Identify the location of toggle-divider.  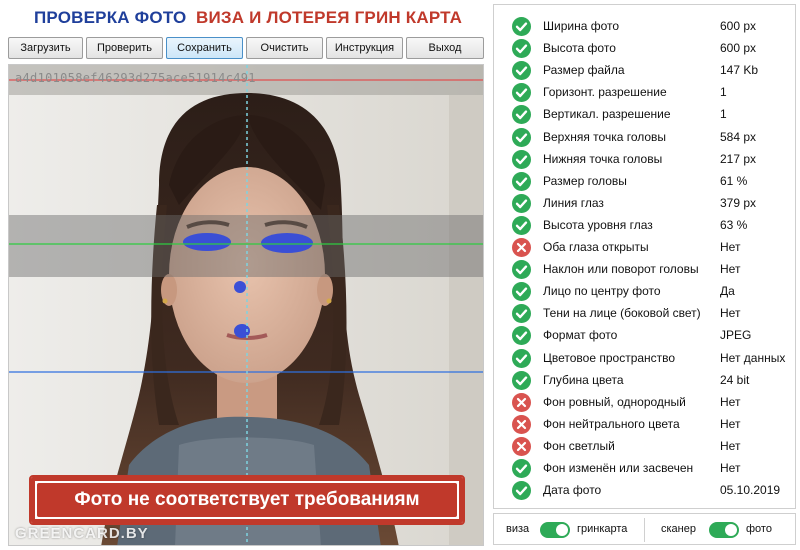
(644, 530).